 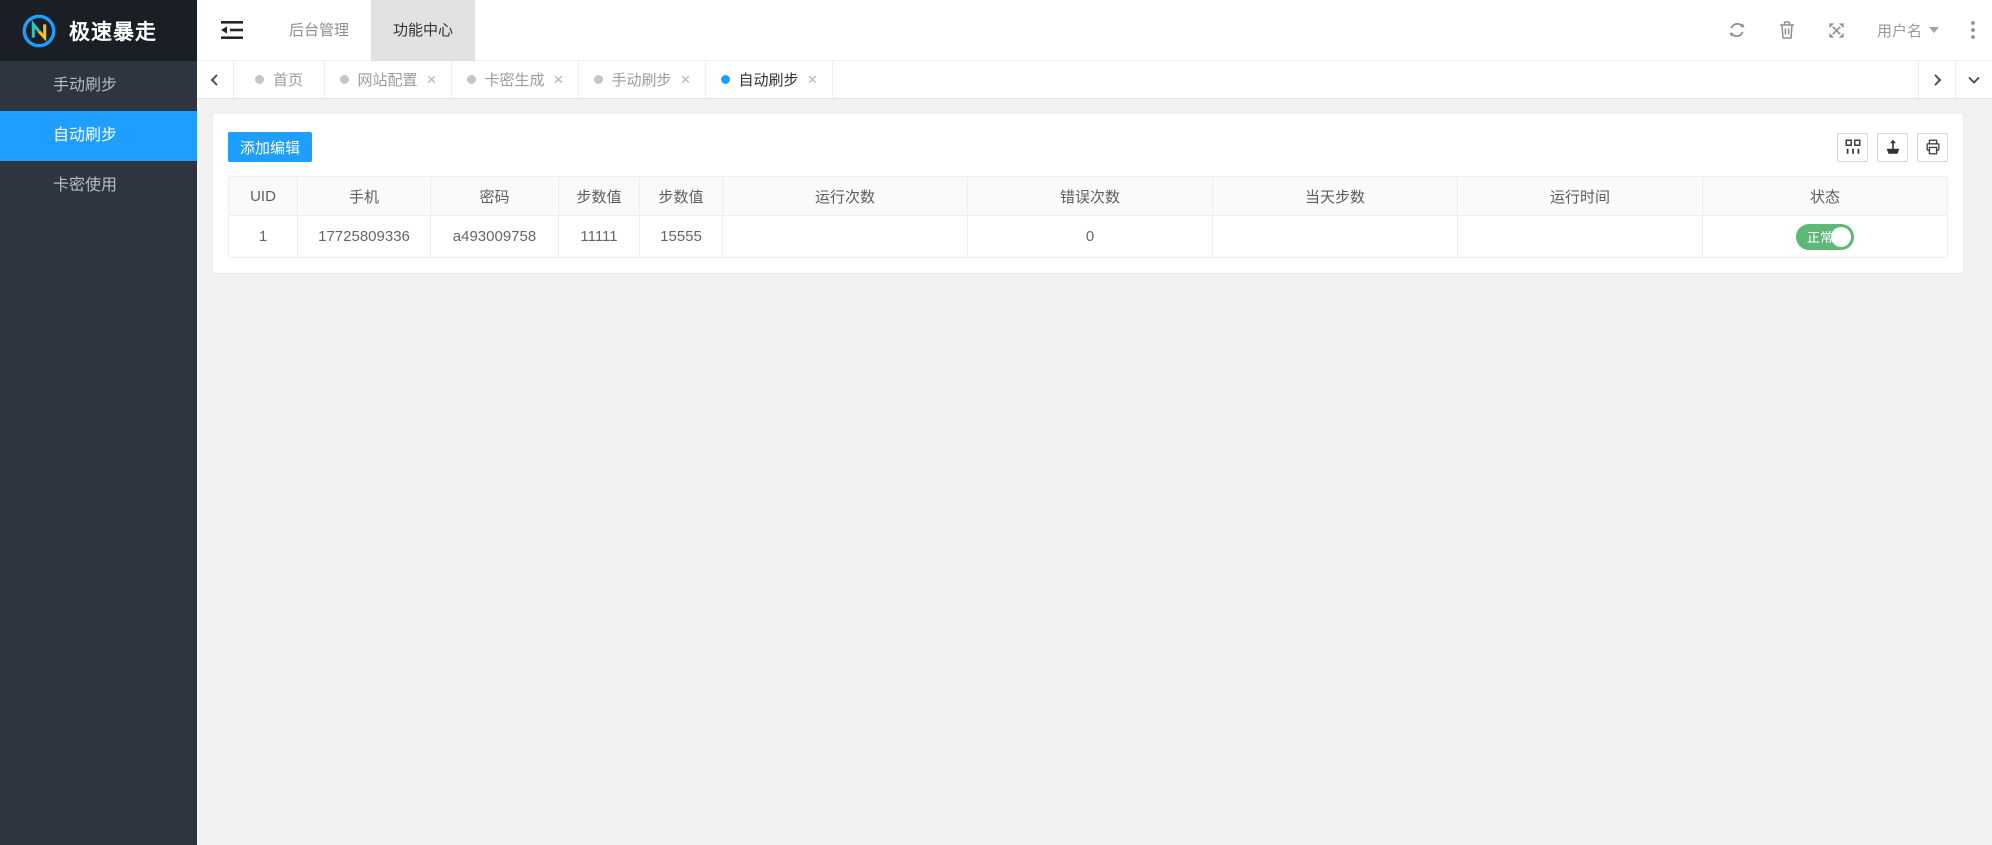 What do you see at coordinates (599, 196) in the screenshot?
I see `col-steps-min: 步数值` at bounding box center [599, 196].